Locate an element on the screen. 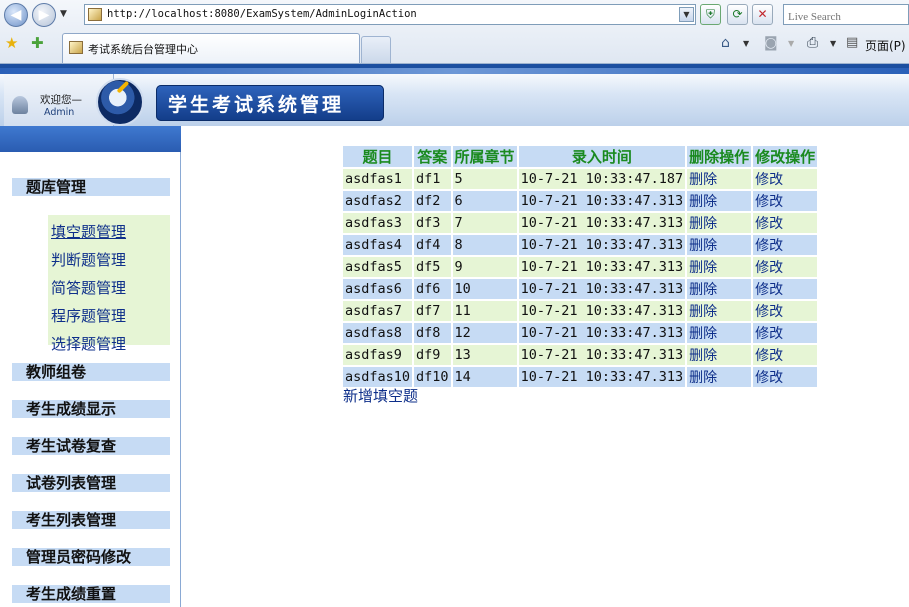 Image resolution: width=909 pixels, height=607 pixels. sidebar-header-bar is located at coordinates (90, 139).